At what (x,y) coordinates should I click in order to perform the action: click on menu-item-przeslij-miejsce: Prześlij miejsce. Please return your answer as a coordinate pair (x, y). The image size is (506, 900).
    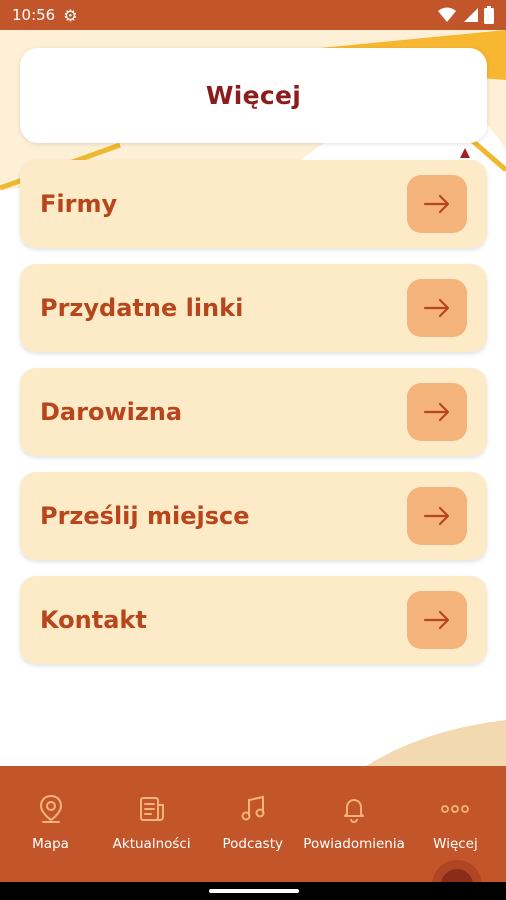
    Looking at the image, I should click on (253, 516).